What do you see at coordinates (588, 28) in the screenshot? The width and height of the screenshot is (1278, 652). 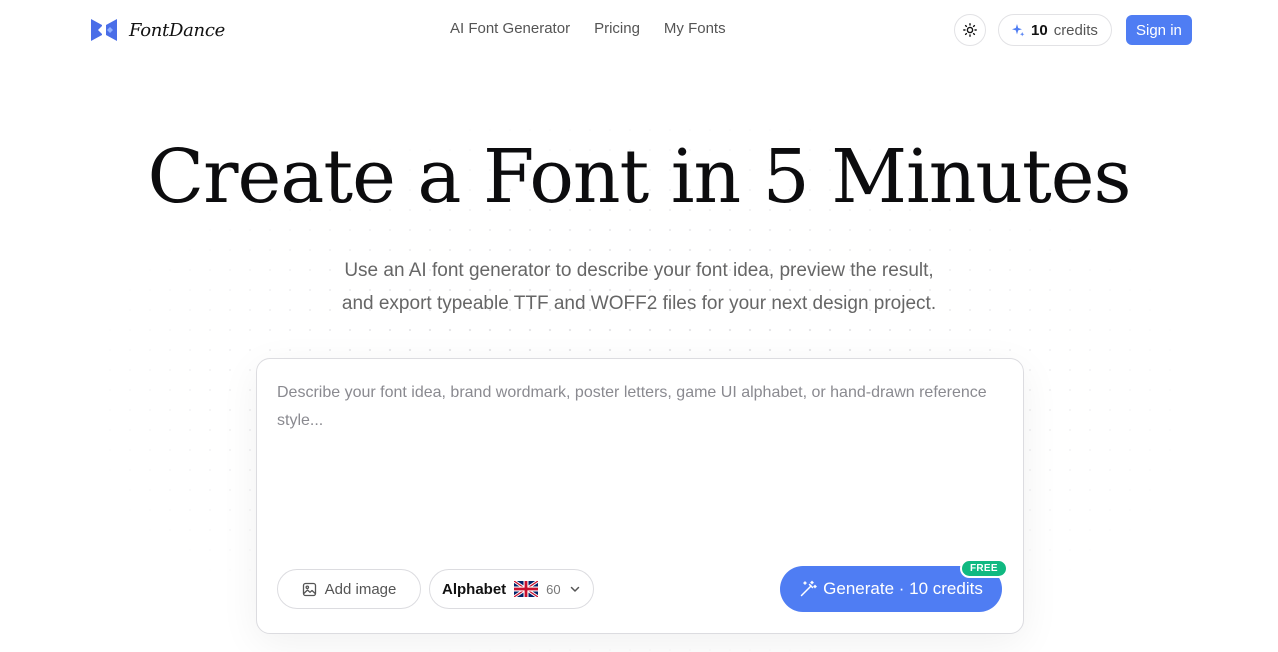 I see `main-nav: AI Font Generator Pricing My Fonts` at bounding box center [588, 28].